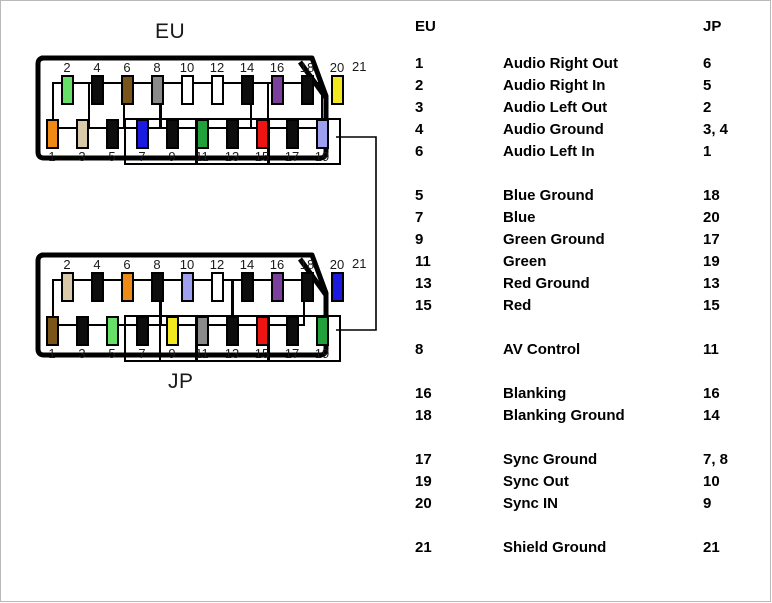  Describe the element at coordinates (553, 129) in the screenshot. I see `cell-signal-name: Audio Ground` at that location.